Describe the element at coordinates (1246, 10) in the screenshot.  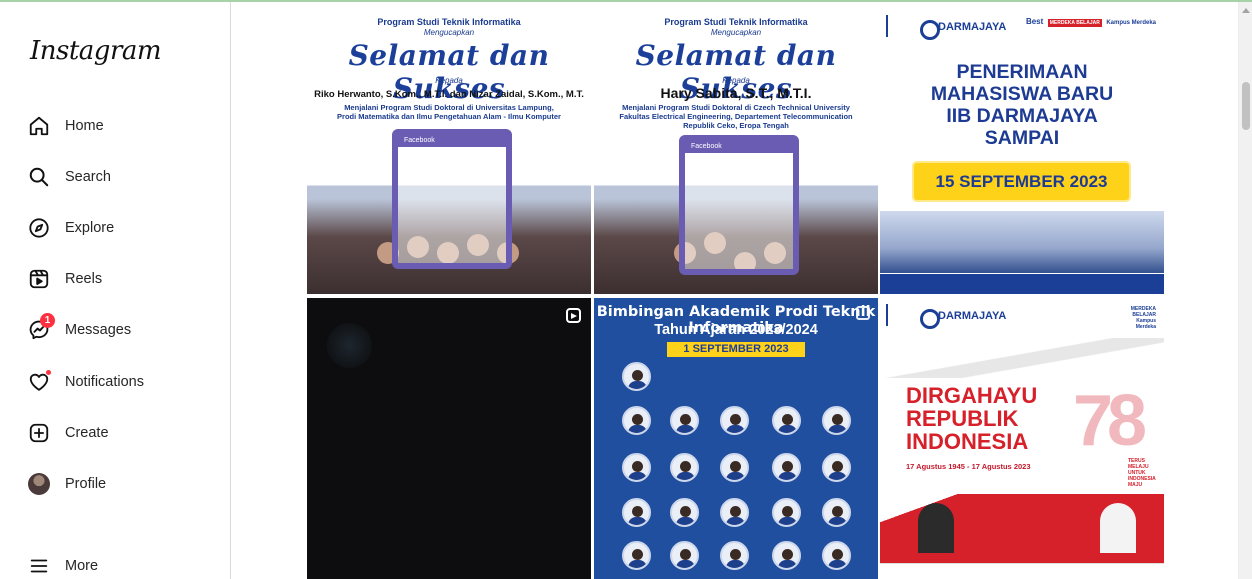
I see `scroll-up-arrow-icon` at that location.